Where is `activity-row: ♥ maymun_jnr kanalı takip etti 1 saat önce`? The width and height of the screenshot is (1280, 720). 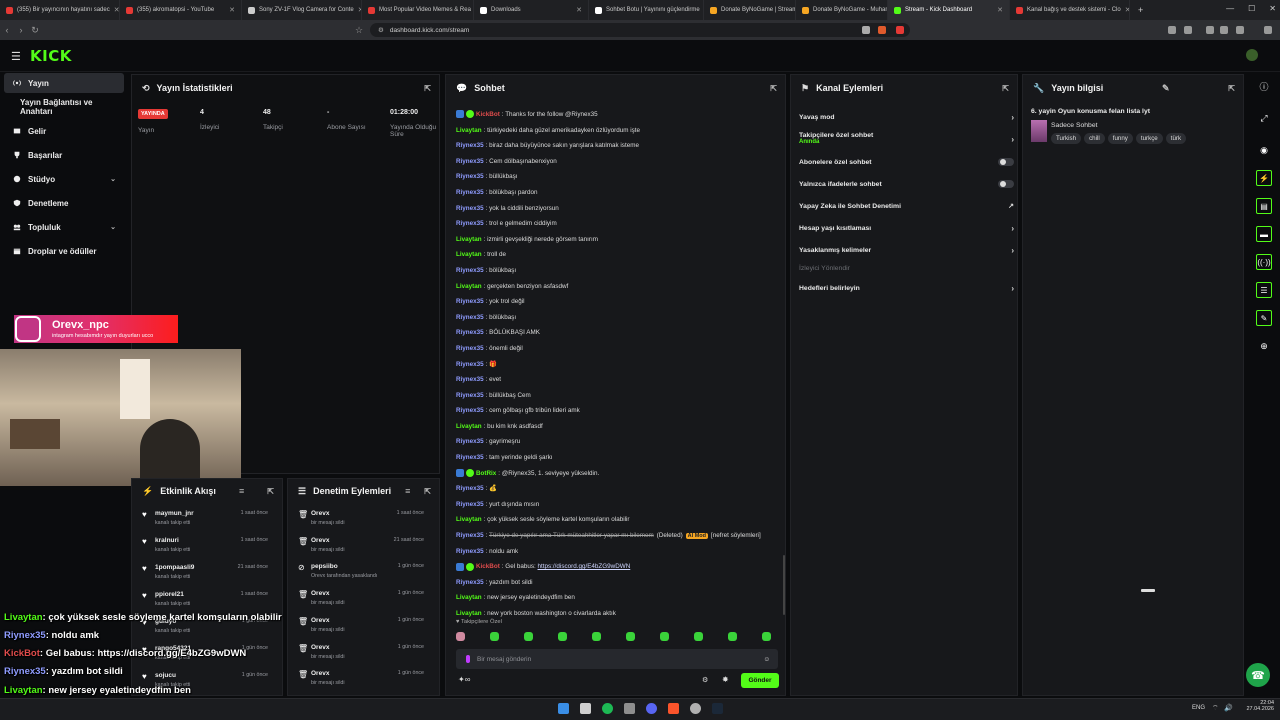
activity-row: ♥ maymun_jnr kanalı takip etti 1 saat önce is located at coordinates (206, 521).